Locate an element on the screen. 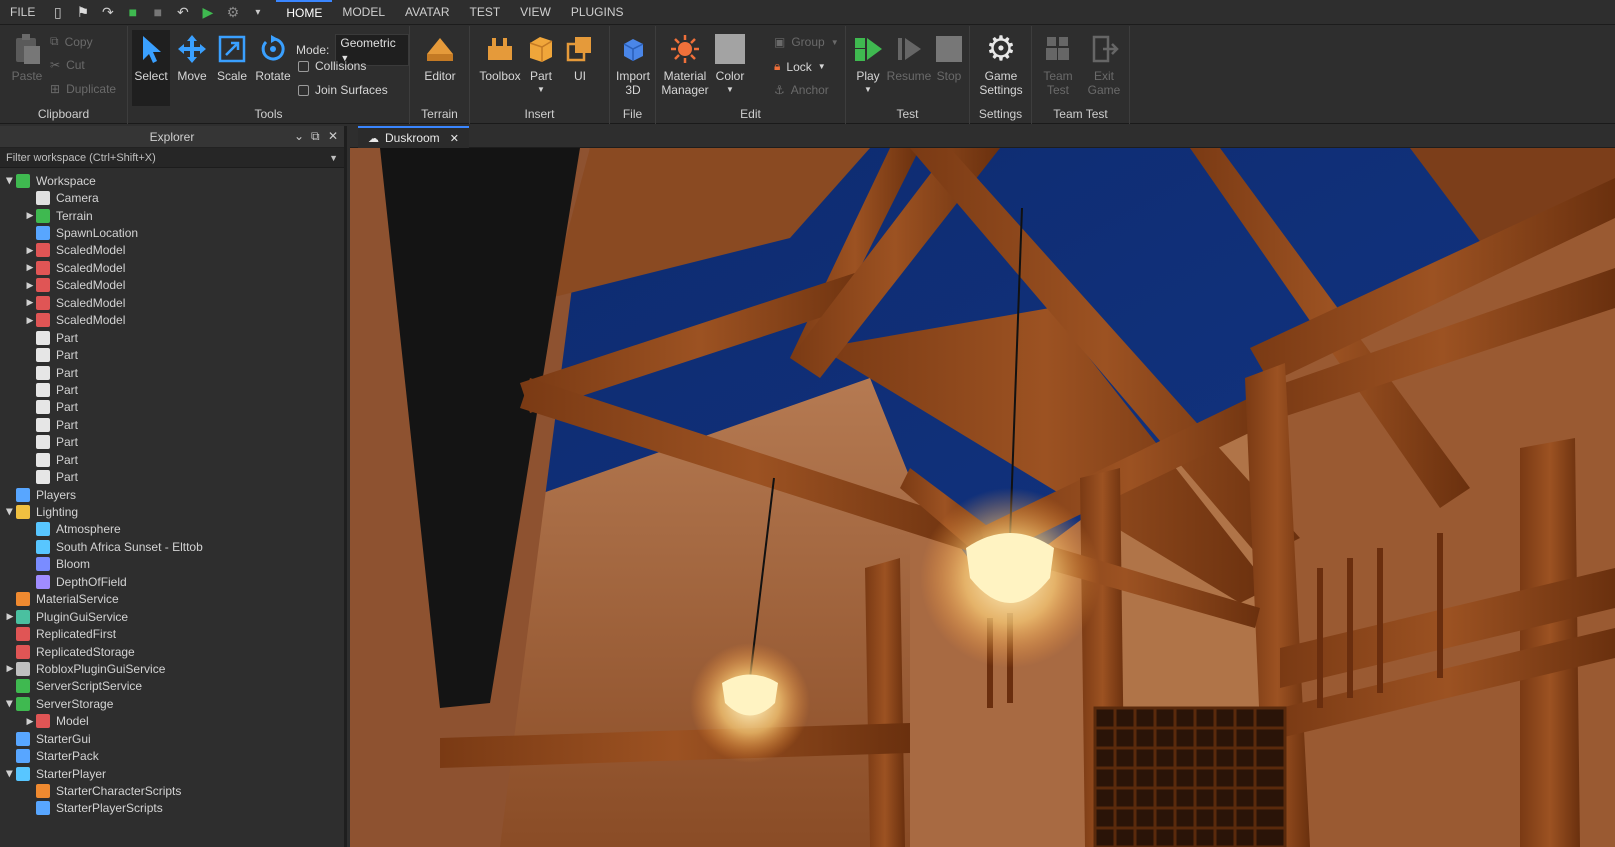 Image resolution: width=1615 pixels, height=847 pixels. stop-icon: ■ is located at coordinates (157, 12).